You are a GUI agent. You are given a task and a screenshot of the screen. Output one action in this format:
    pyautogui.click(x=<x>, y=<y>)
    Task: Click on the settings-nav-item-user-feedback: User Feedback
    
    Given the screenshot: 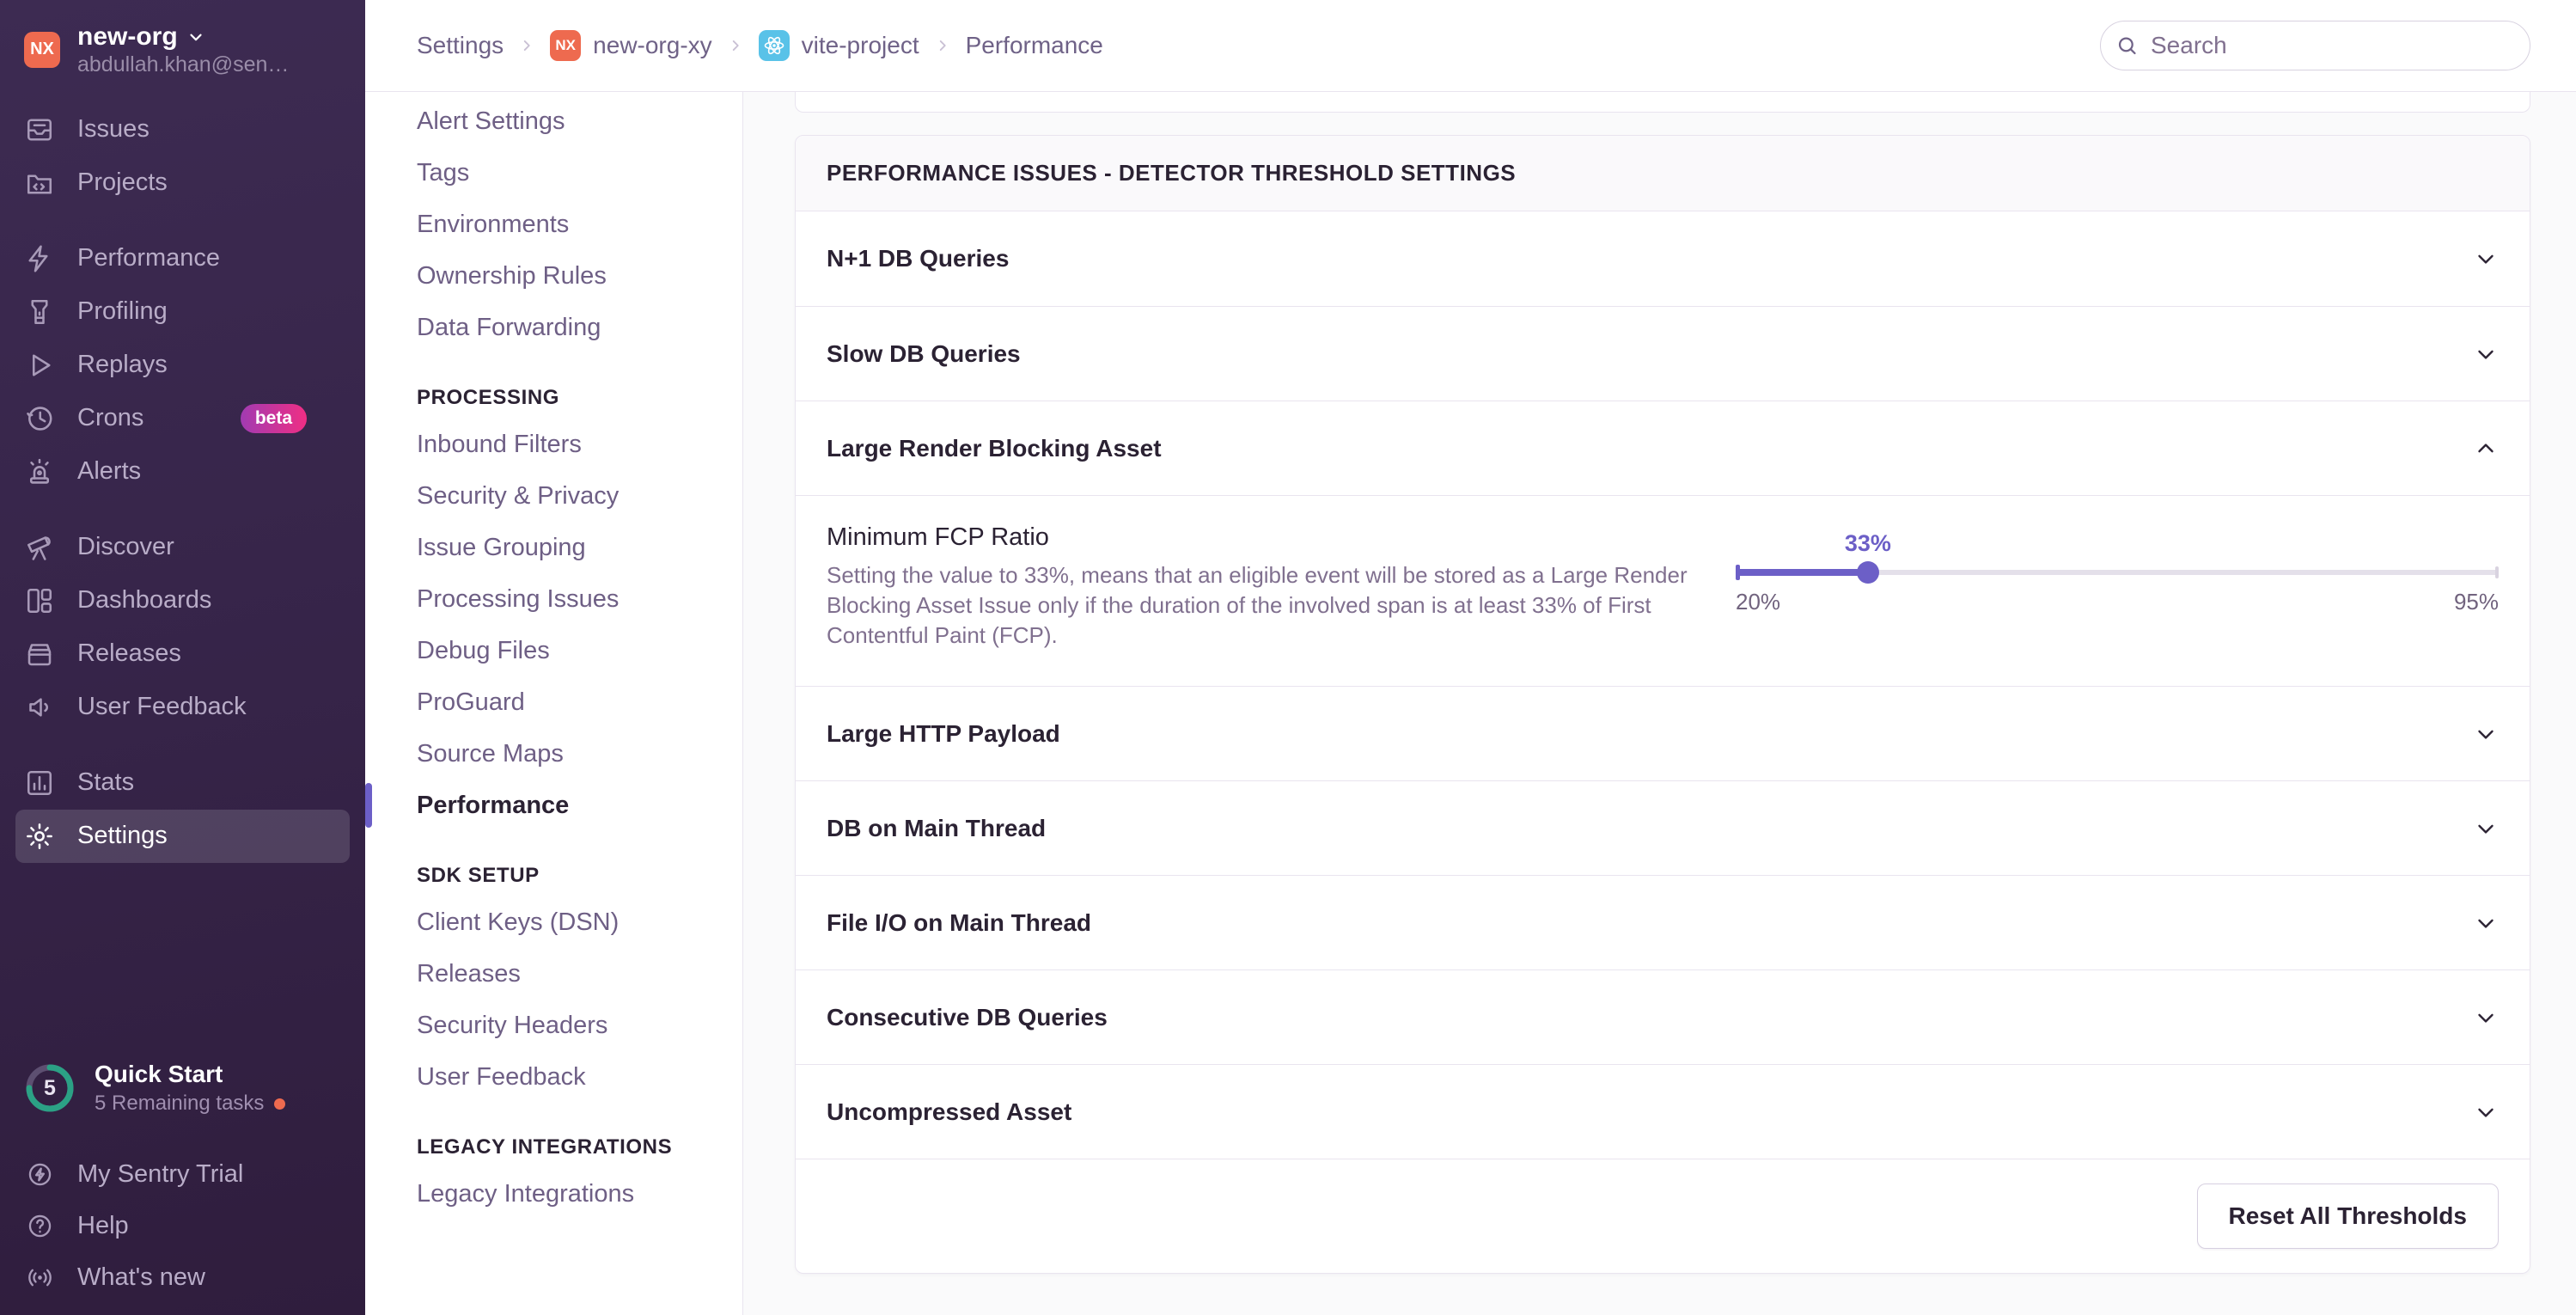 What is the action you would take?
    pyautogui.click(x=553, y=1077)
    